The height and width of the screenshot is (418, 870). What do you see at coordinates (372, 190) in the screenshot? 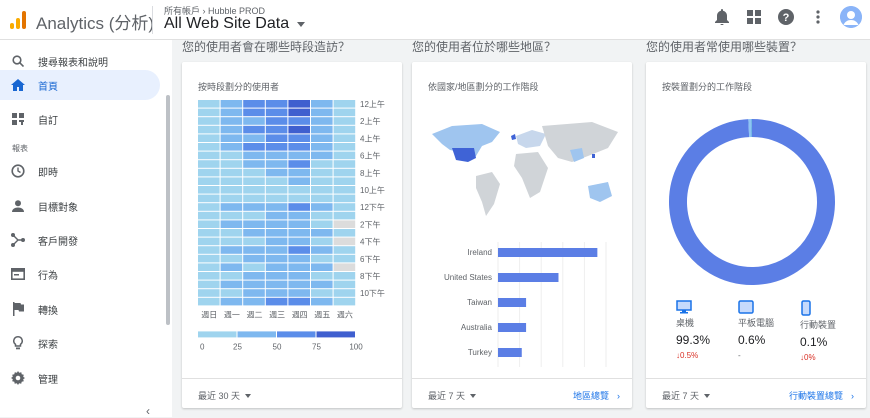
I see `heatmap-y-label: 10上午` at bounding box center [372, 190].